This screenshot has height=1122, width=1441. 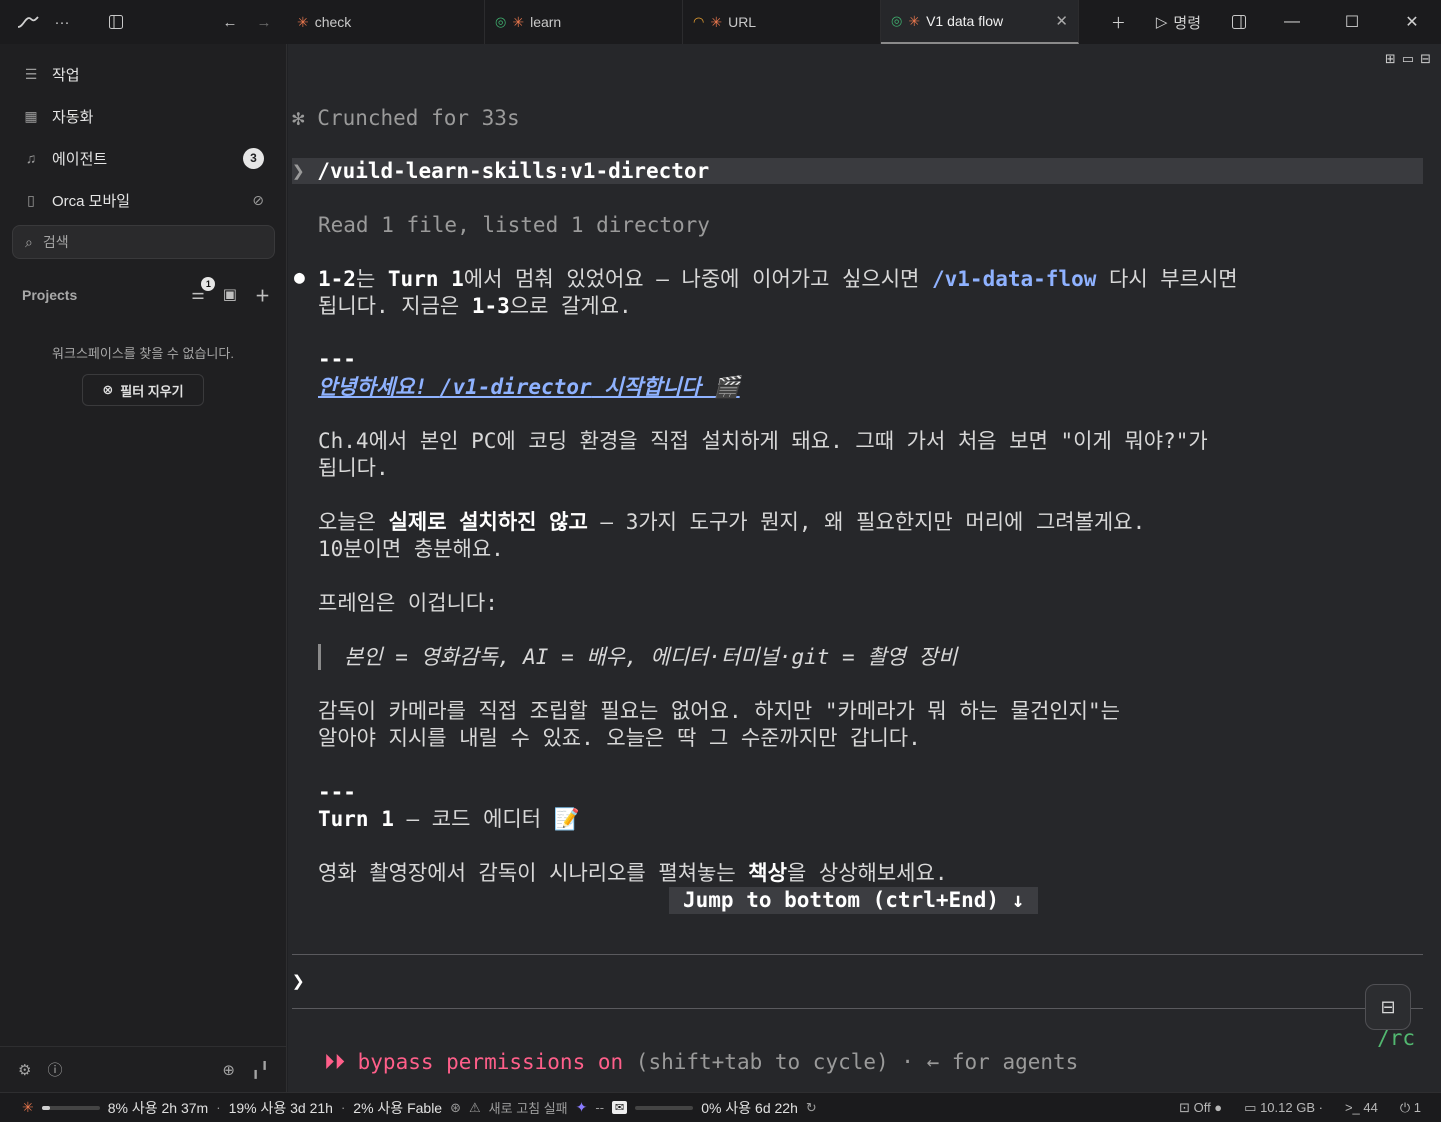 What do you see at coordinates (143, 242) in the screenshot?
I see `search-input: ⌕ 검색` at bounding box center [143, 242].